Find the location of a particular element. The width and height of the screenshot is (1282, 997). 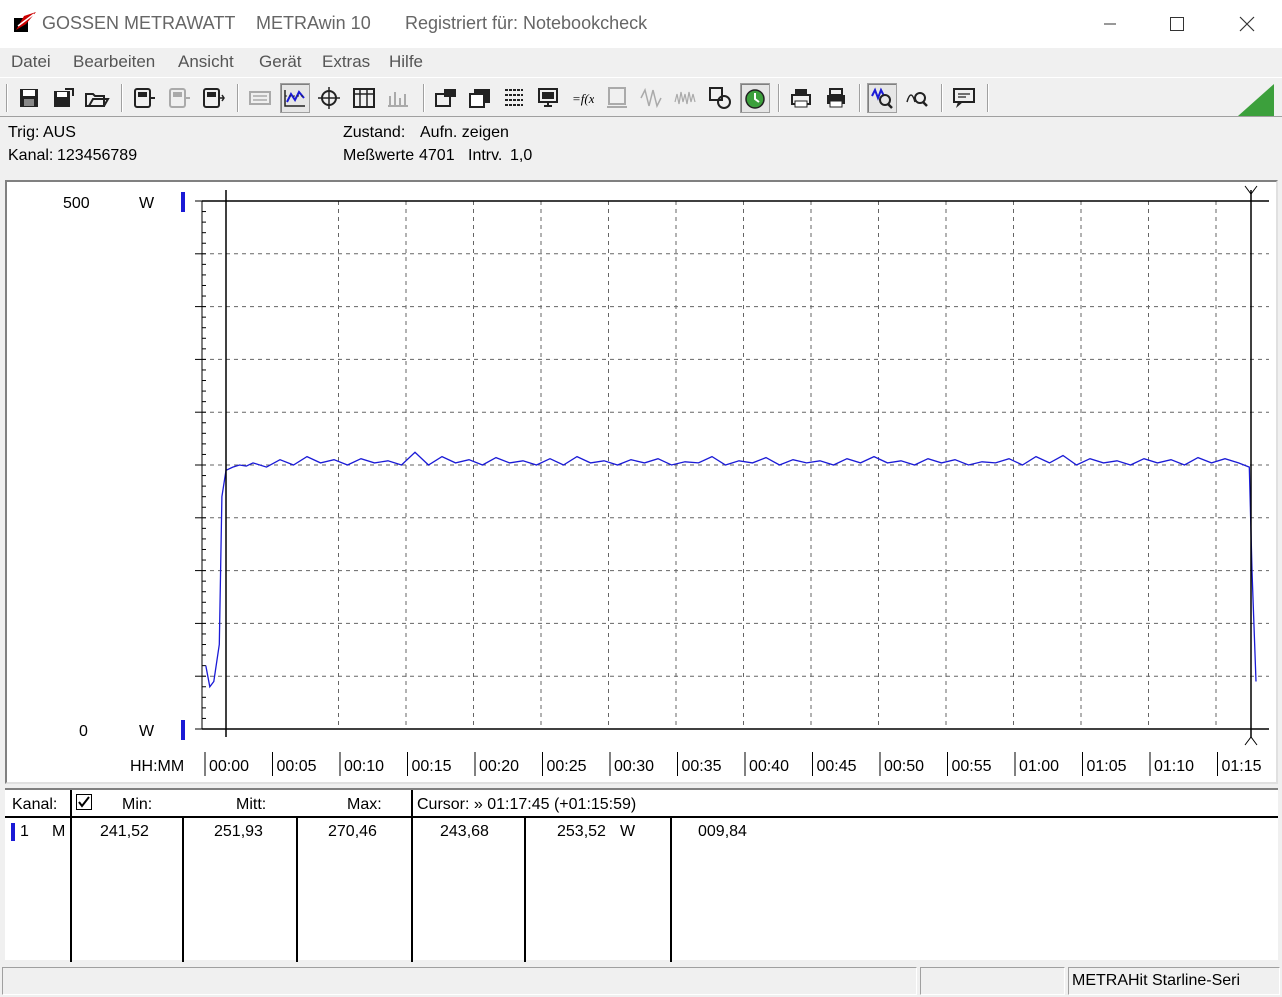

y-axis-bottom-label: 0 is located at coordinates (83, 731).